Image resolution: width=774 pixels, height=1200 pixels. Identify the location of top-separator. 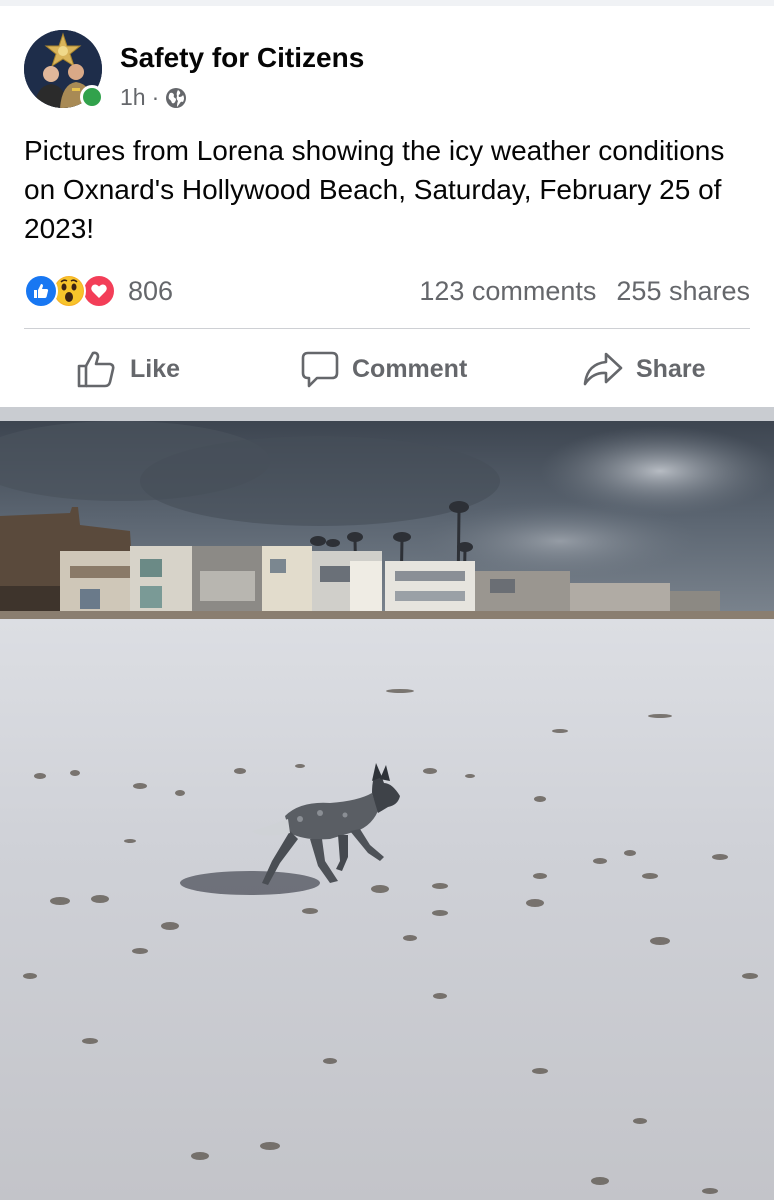
(387, 3).